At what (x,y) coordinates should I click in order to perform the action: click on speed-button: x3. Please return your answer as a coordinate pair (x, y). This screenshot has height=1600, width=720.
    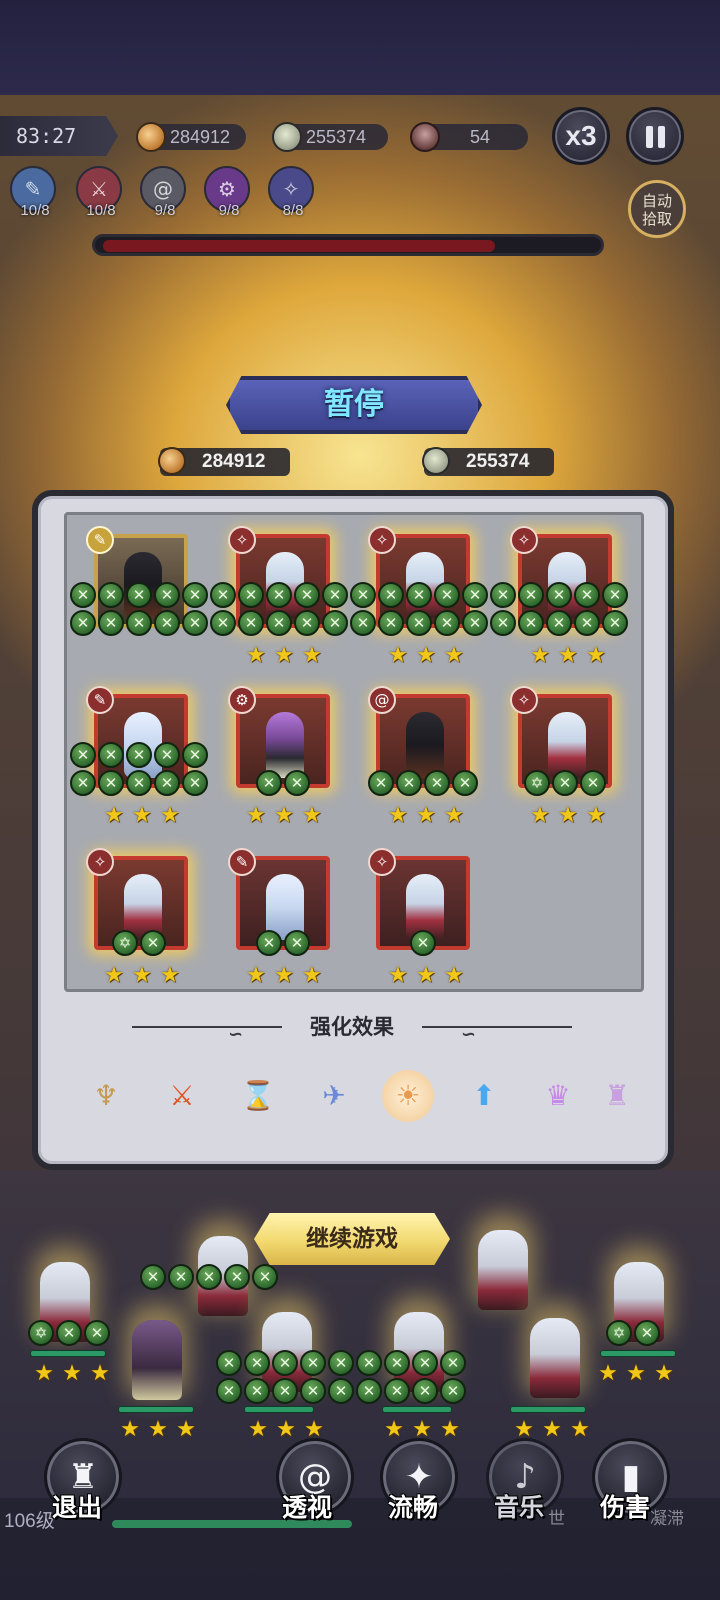
    Looking at the image, I should click on (581, 136).